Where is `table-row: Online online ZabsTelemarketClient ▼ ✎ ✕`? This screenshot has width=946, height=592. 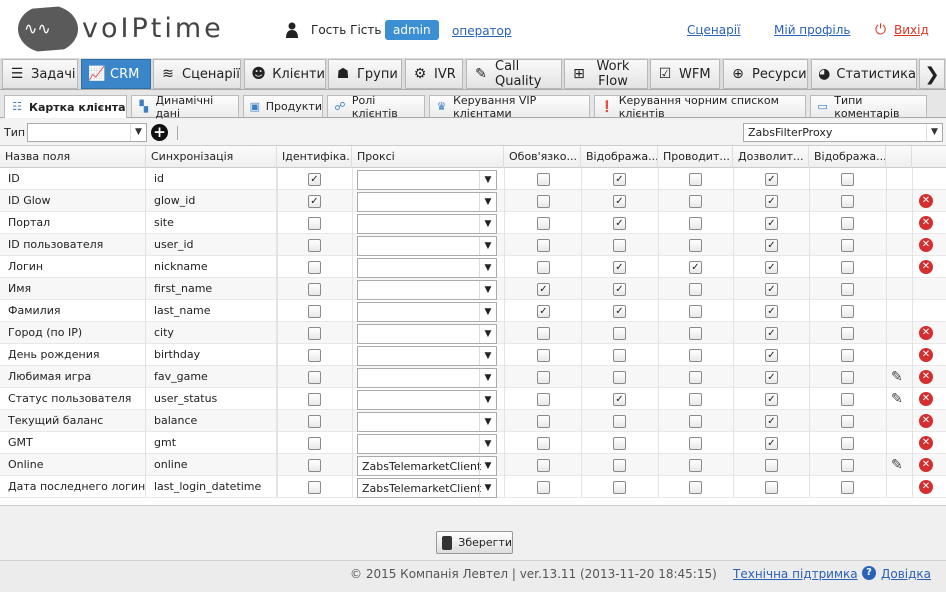 table-row: Online online ZabsTelemarketClient ▼ ✎ ✕ is located at coordinates (473, 465).